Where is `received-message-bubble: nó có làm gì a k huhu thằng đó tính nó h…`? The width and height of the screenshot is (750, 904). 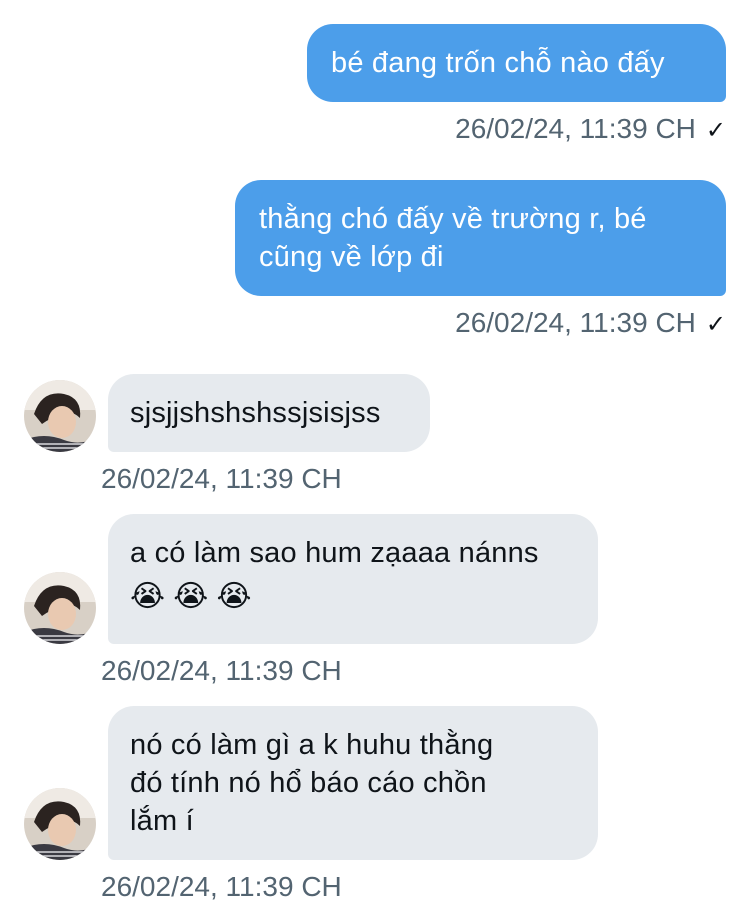
received-message-bubble: nó có làm gì a k huhu thằng đó tính nó h… is located at coordinates (353, 783).